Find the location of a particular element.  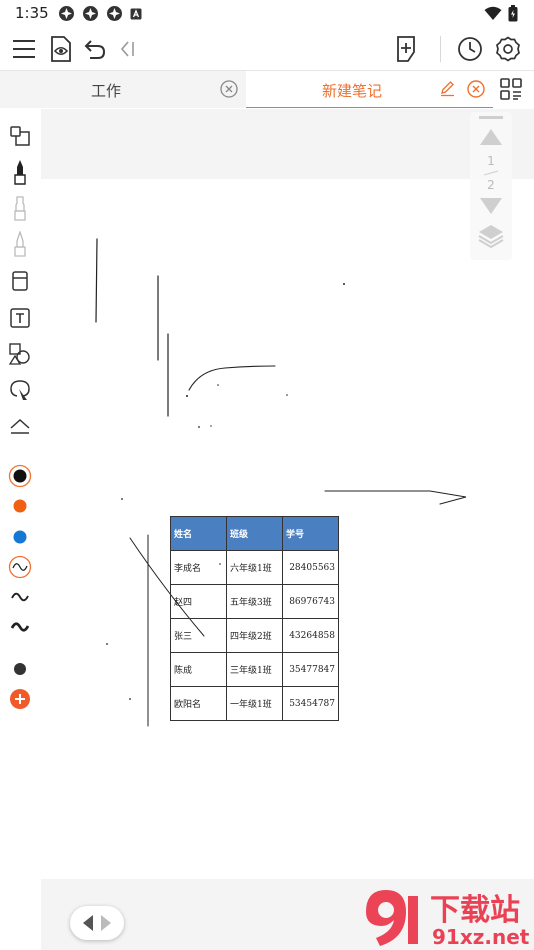

table-cell: 53454787 is located at coordinates (310, 703).